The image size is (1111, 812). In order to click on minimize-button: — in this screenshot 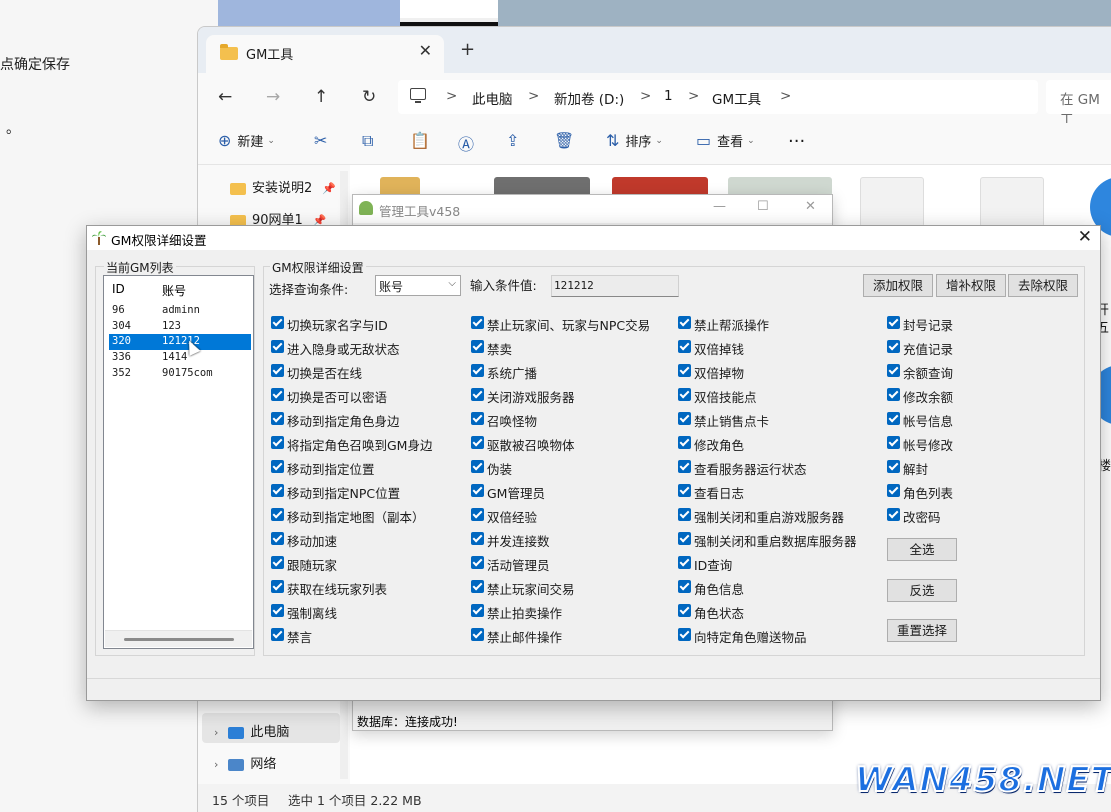, I will do `click(719, 206)`.